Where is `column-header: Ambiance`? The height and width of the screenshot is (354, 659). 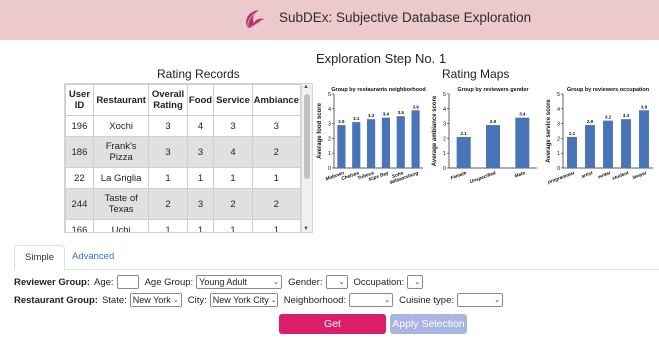
column-header: Ambiance is located at coordinates (276, 100).